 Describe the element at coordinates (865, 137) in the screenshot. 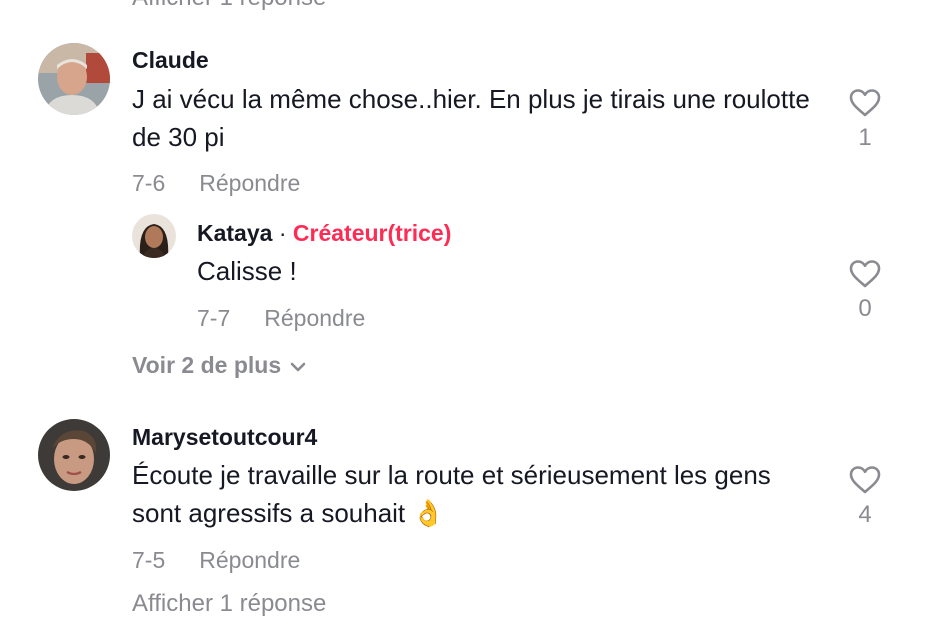

I see `like-count: 1` at that location.